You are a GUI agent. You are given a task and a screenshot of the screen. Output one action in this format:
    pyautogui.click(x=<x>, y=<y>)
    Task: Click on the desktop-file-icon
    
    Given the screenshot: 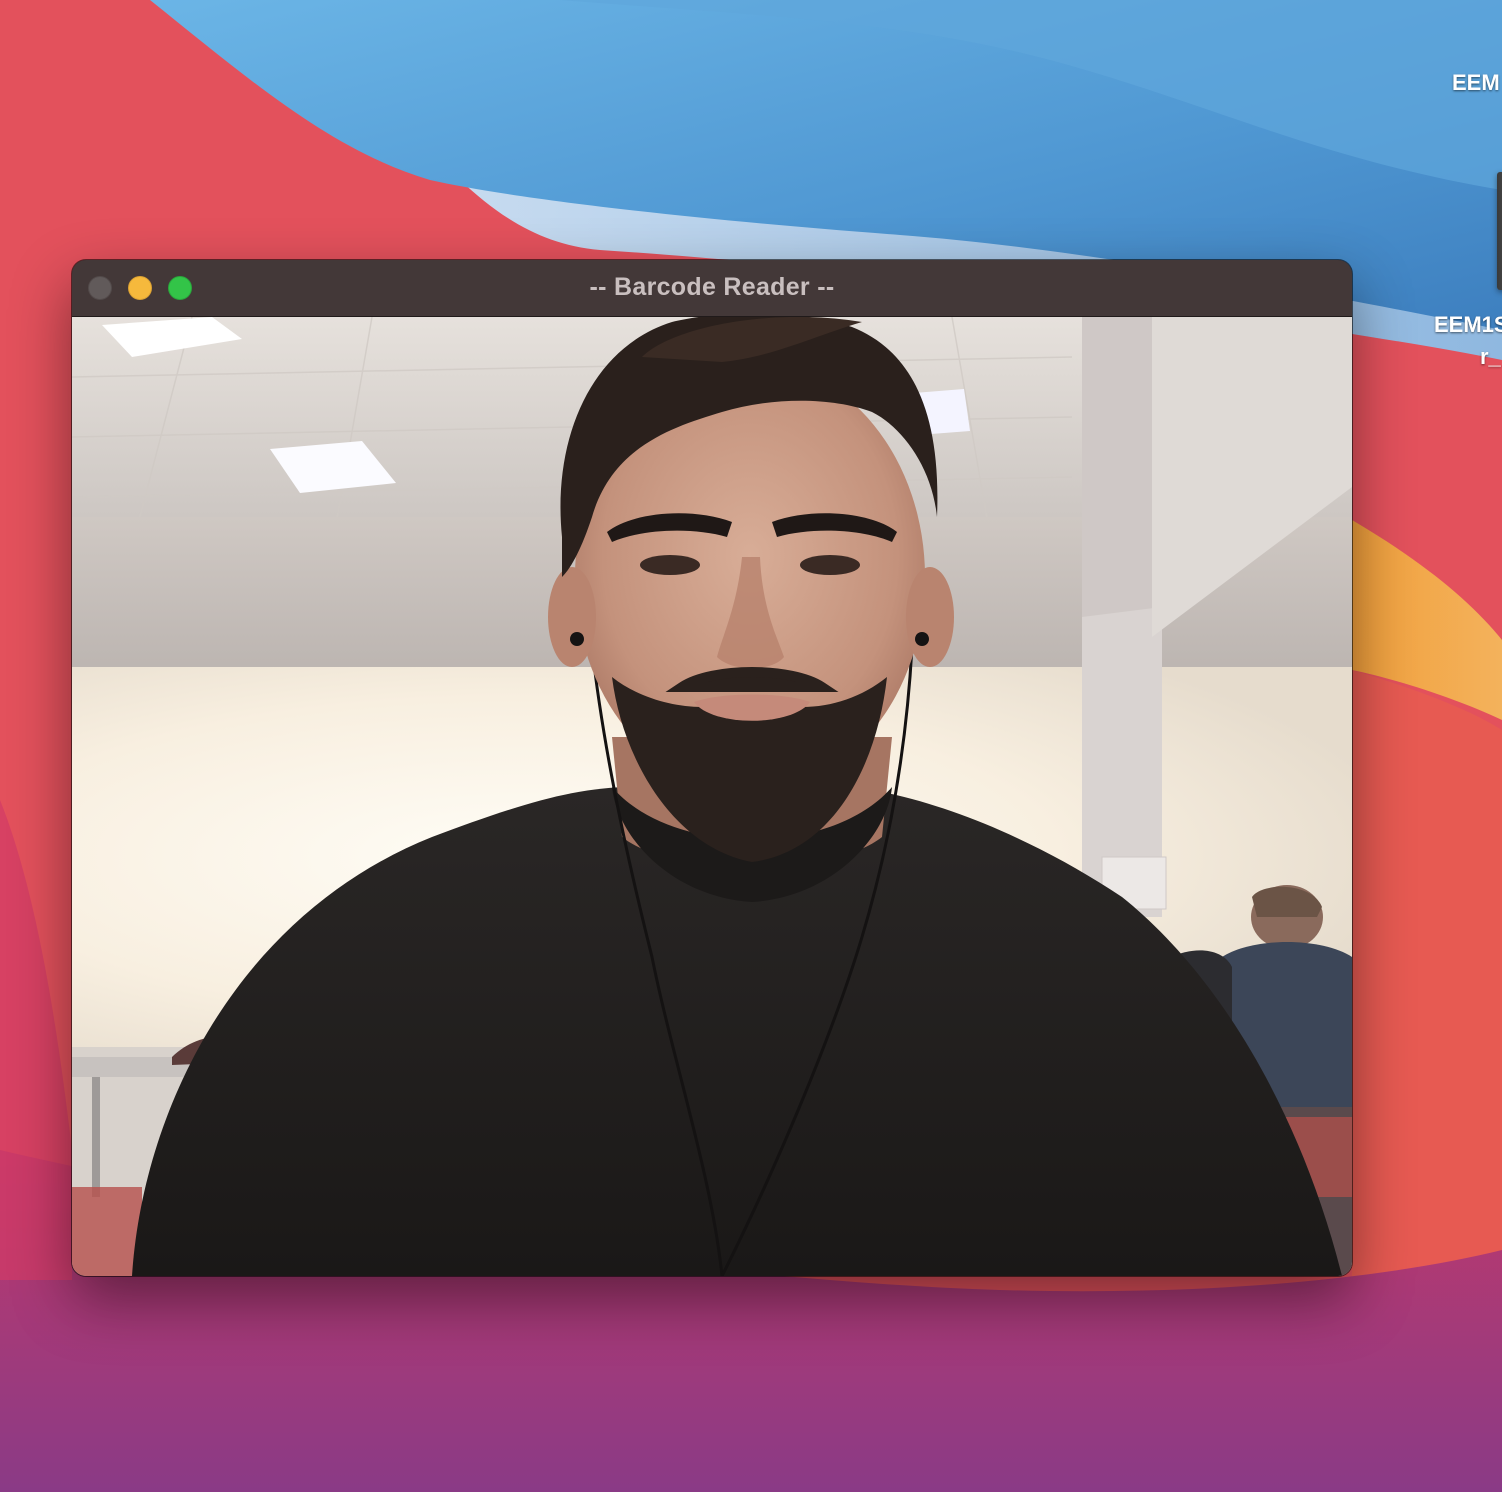 What is the action you would take?
    pyautogui.click(x=1499, y=231)
    